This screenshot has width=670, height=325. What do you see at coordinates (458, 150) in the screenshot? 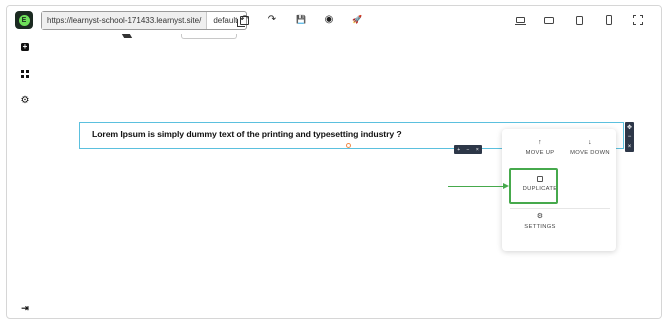
I see `add-block-icon: +` at bounding box center [458, 150].